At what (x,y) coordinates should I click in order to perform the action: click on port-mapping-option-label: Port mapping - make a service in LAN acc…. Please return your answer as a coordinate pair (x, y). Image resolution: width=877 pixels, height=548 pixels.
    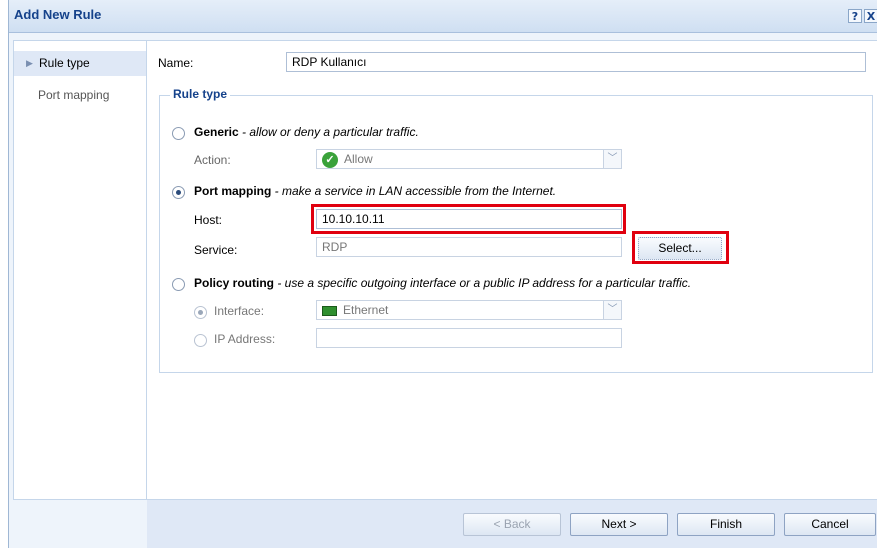
    Looking at the image, I should click on (375, 191).